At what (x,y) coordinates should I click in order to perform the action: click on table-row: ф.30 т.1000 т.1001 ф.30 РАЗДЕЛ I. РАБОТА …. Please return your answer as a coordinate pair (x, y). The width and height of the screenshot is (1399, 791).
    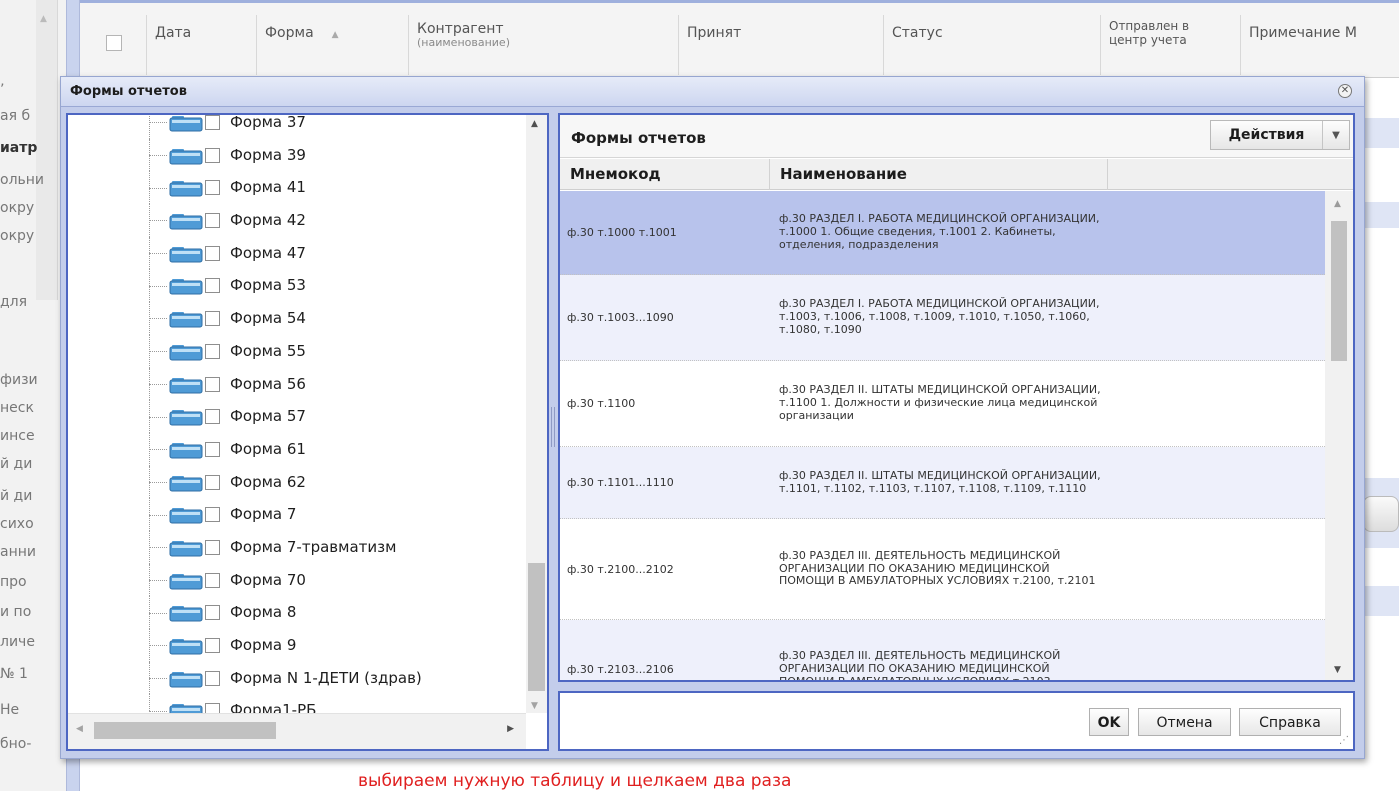
    Looking at the image, I should click on (942, 233).